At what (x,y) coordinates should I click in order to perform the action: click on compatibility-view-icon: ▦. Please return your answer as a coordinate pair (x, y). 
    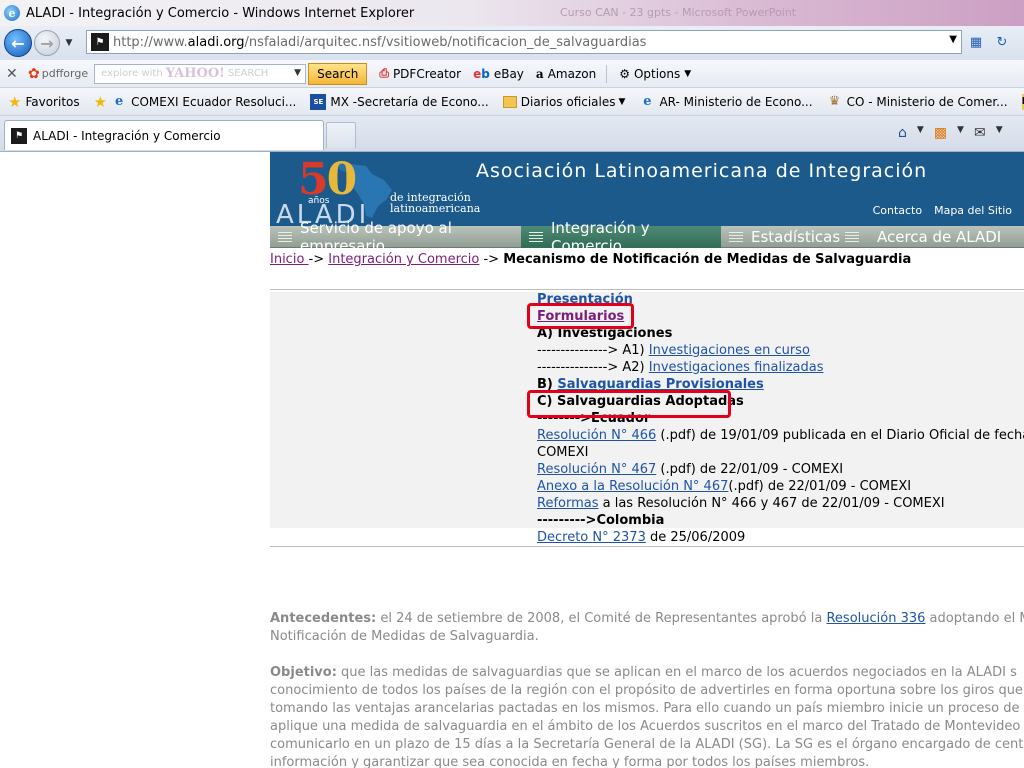
    Looking at the image, I should click on (976, 42).